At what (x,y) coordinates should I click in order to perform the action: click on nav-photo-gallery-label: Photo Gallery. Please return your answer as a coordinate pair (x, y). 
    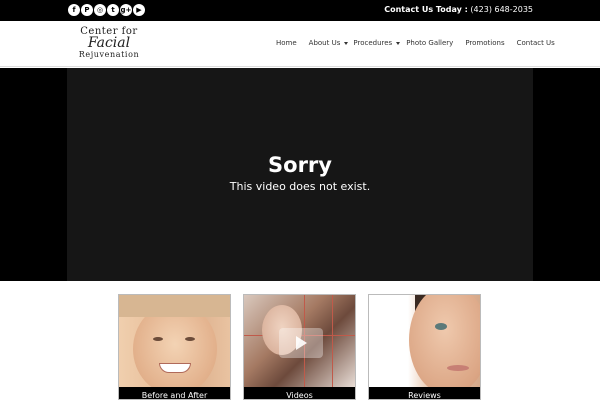
    Looking at the image, I should click on (430, 43).